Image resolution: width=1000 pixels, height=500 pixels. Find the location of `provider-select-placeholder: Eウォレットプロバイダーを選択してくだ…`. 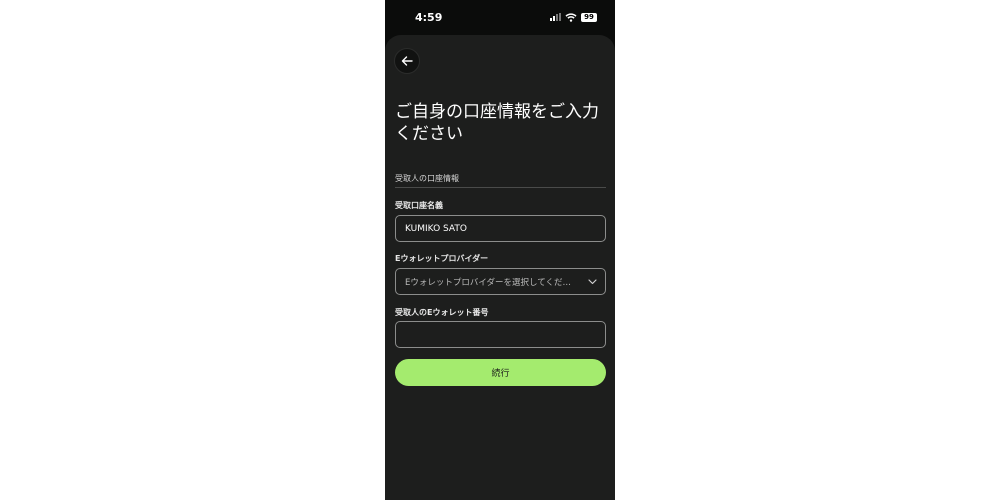

provider-select-placeholder: Eウォレットプロバイダーを選択してくだ… is located at coordinates (488, 282).